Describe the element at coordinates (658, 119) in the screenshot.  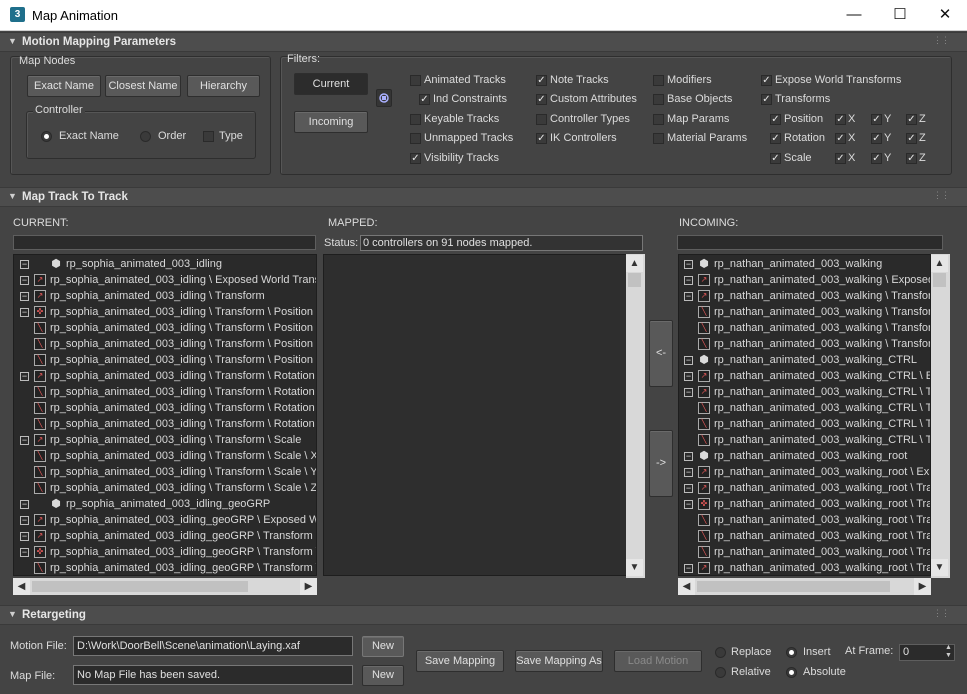
I see `map-params-checkbox` at that location.